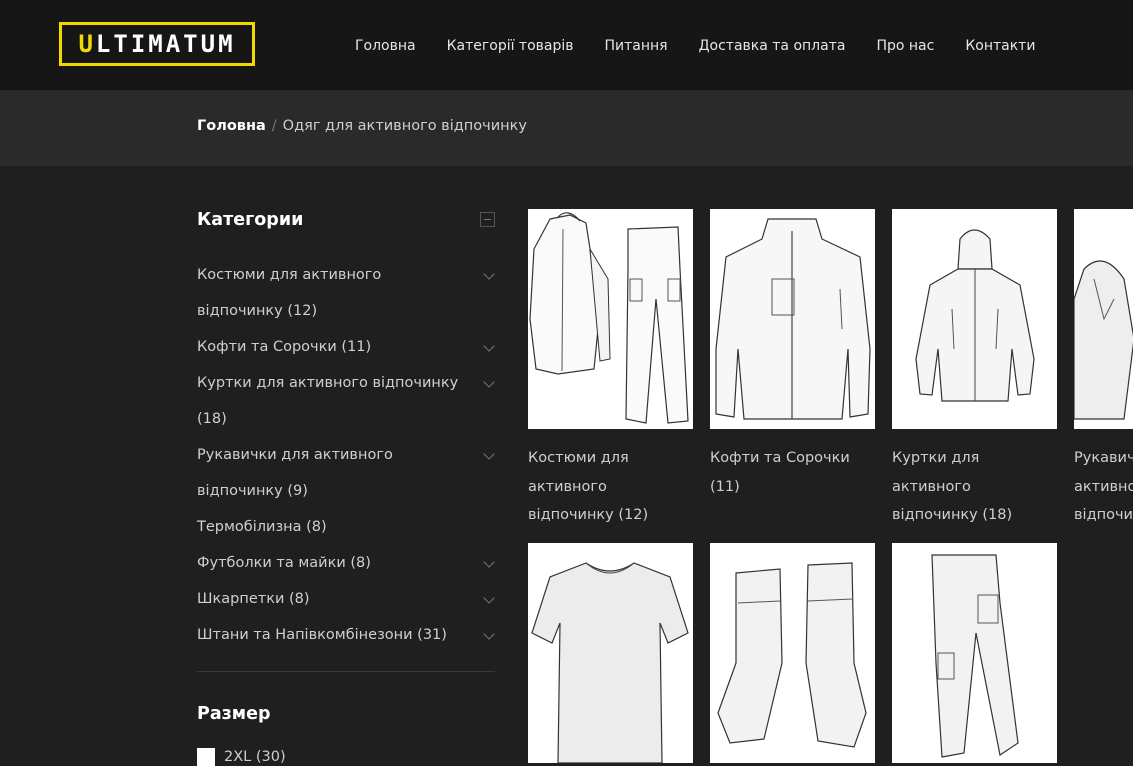 The height and width of the screenshot is (766, 1133). I want to click on category-item-gloves: Рукавички для активного відпочинку (9), so click(346, 473).